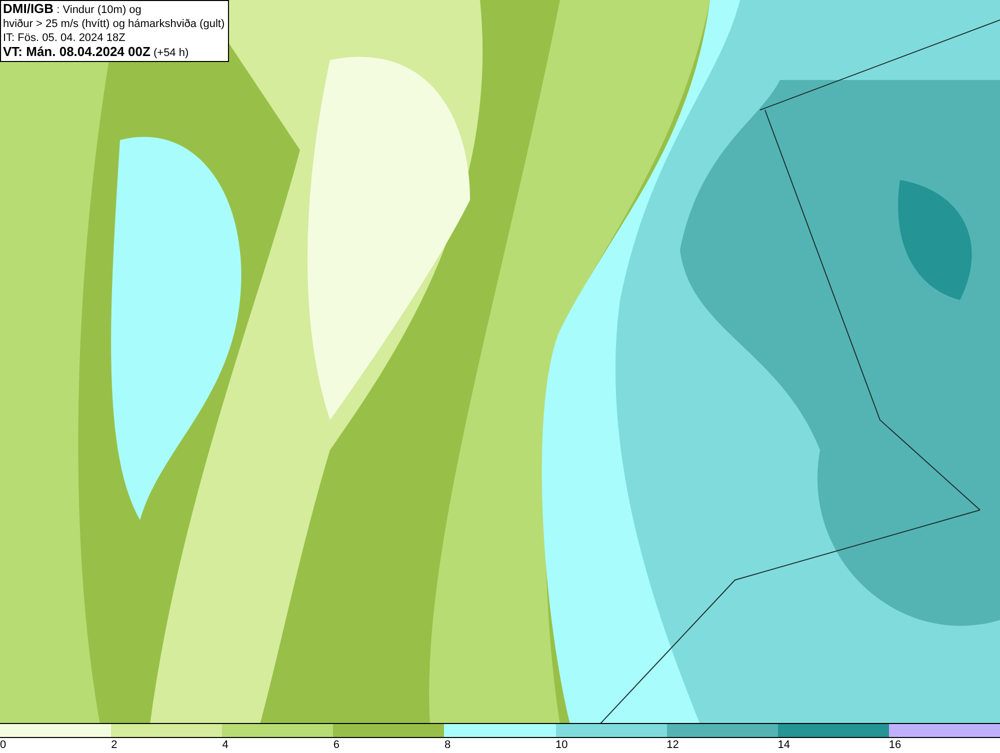 The image size is (1000, 753). I want to click on legend-tick-label: 6, so click(336, 745).